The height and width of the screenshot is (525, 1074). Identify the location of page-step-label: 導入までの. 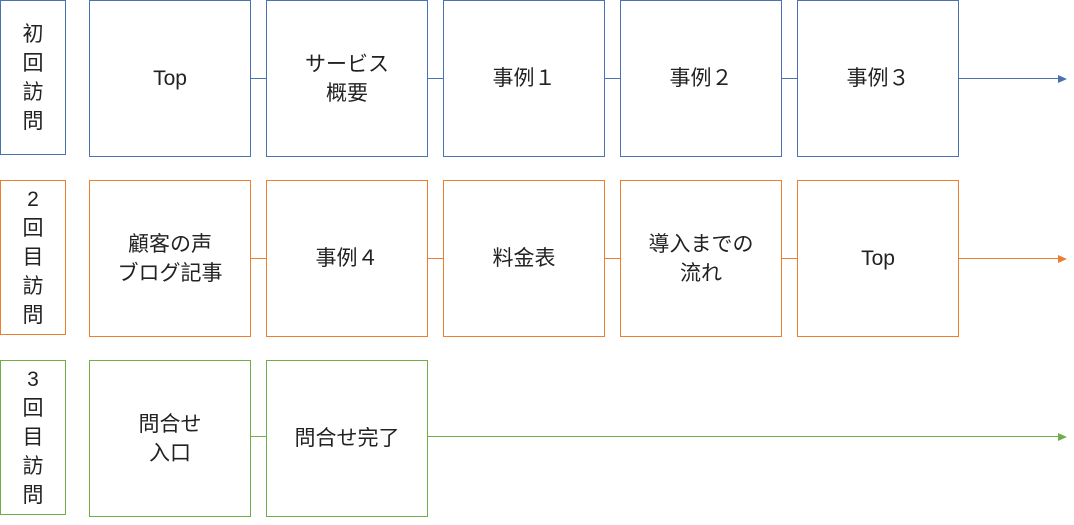
(701, 244).